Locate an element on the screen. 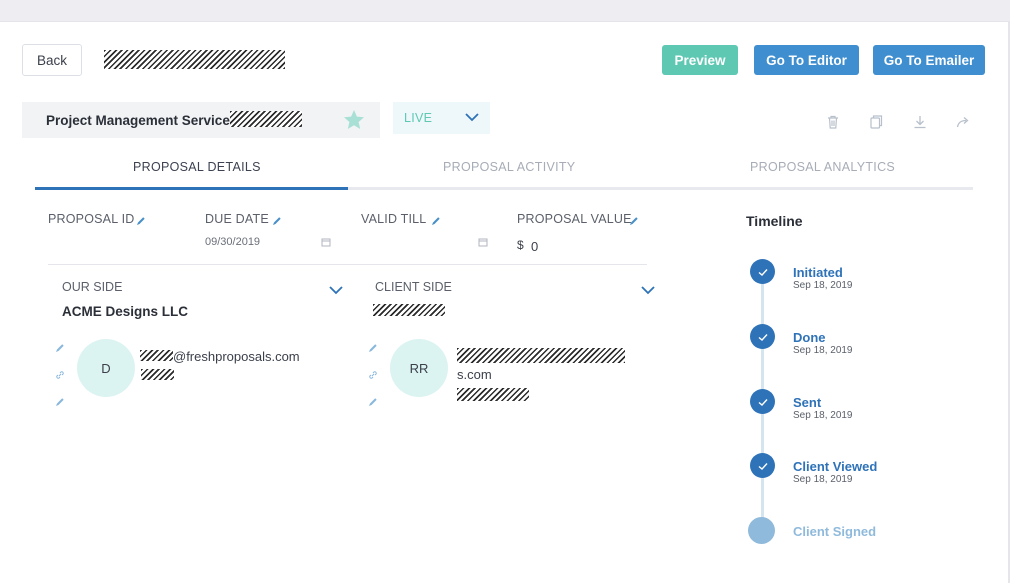 This screenshot has width=1010, height=583. our-side-label: OUR SIDE is located at coordinates (92, 287).